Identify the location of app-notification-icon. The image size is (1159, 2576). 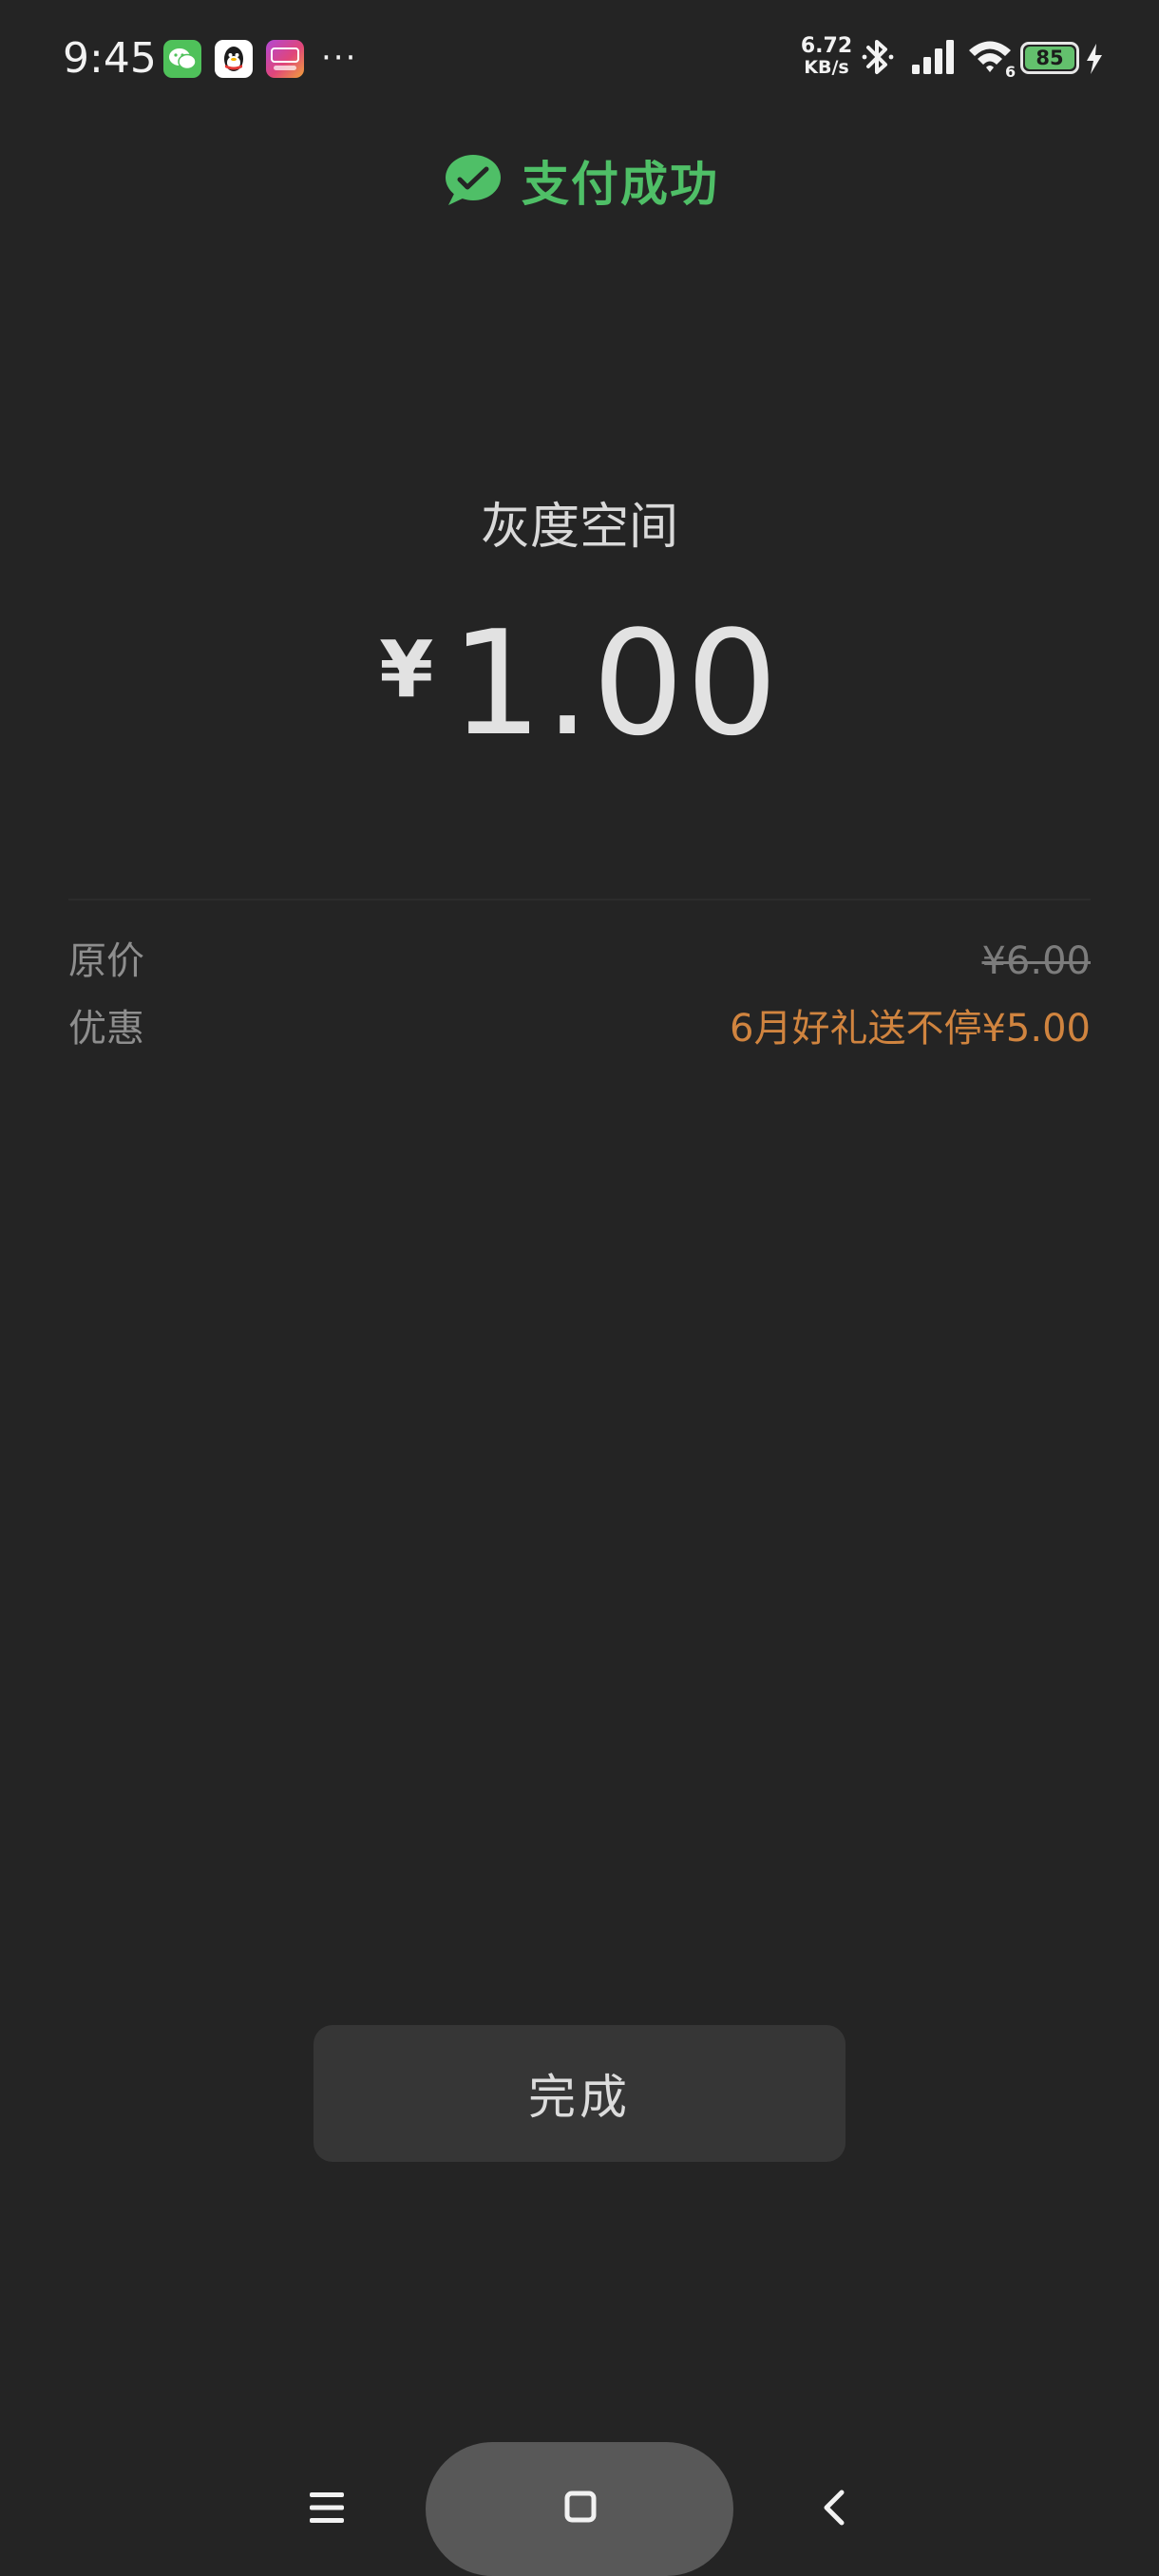
(285, 59).